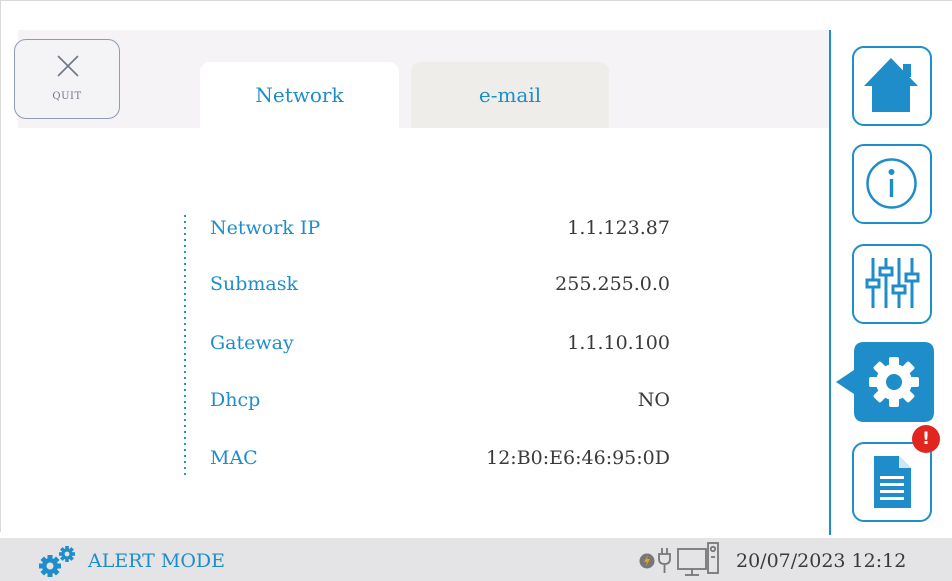 This screenshot has height=581, width=952. I want to click on tab-email-label: e-mail, so click(510, 95).